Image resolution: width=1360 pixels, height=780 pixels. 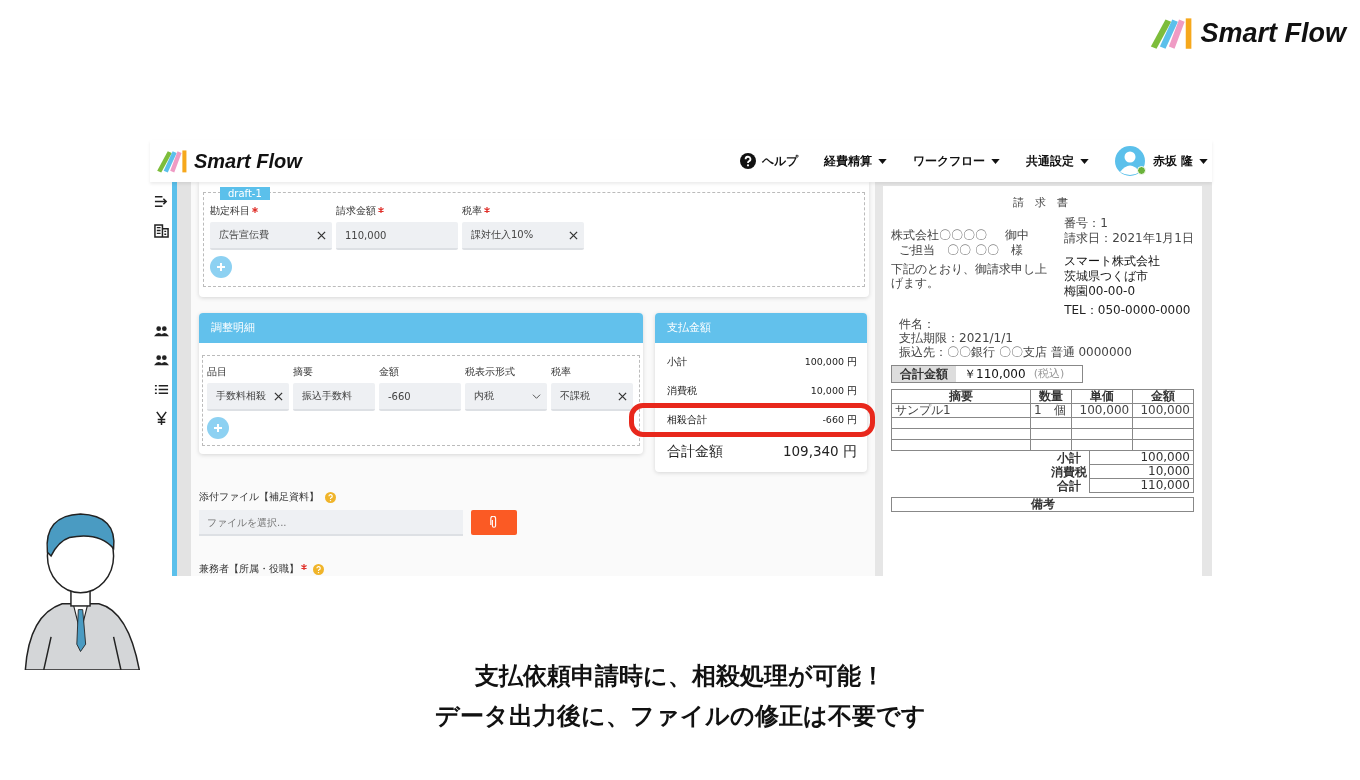 What do you see at coordinates (1107, 276) in the screenshot?
I see `doc-text: 茨城県つくば市` at bounding box center [1107, 276].